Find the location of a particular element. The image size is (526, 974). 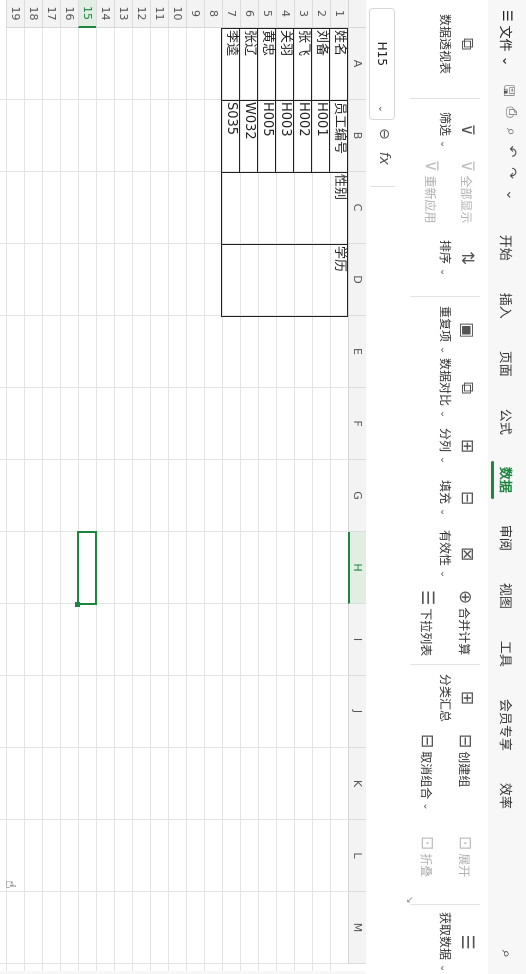

cell-A1: 姓名 is located at coordinates (339, 64).